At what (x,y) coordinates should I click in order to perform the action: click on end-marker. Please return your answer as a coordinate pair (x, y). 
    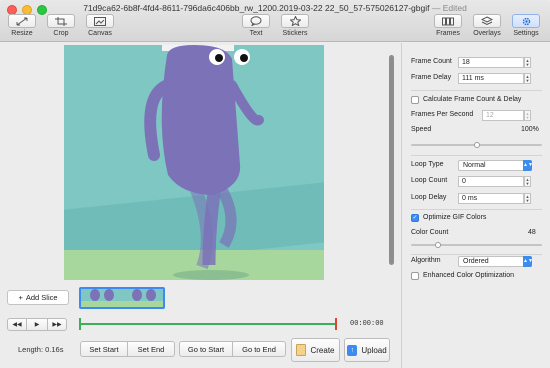
    Looking at the image, I should click on (336, 324).